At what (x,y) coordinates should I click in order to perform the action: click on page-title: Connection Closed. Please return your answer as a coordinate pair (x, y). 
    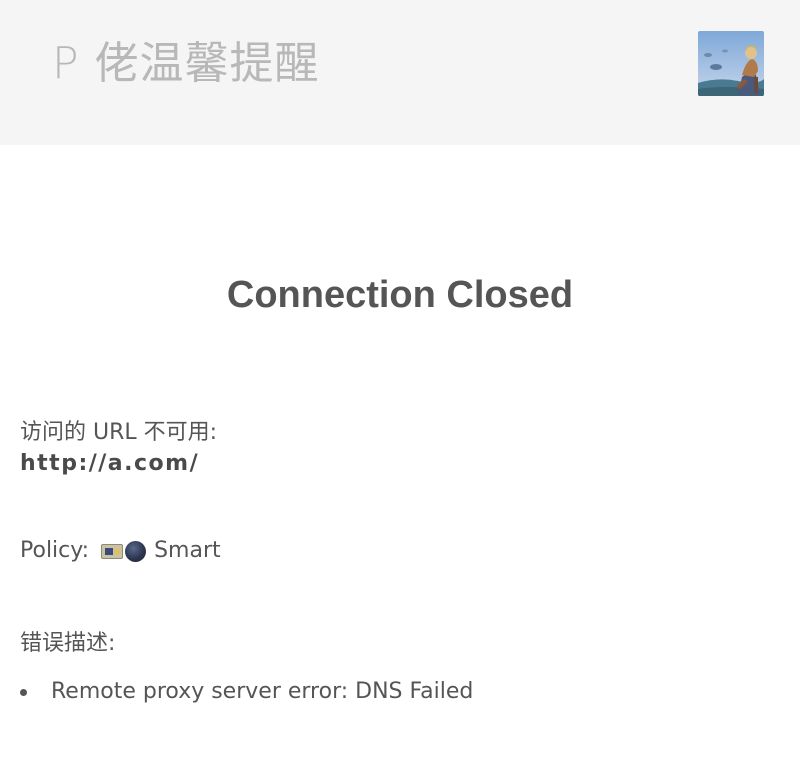
    Looking at the image, I should click on (400, 295).